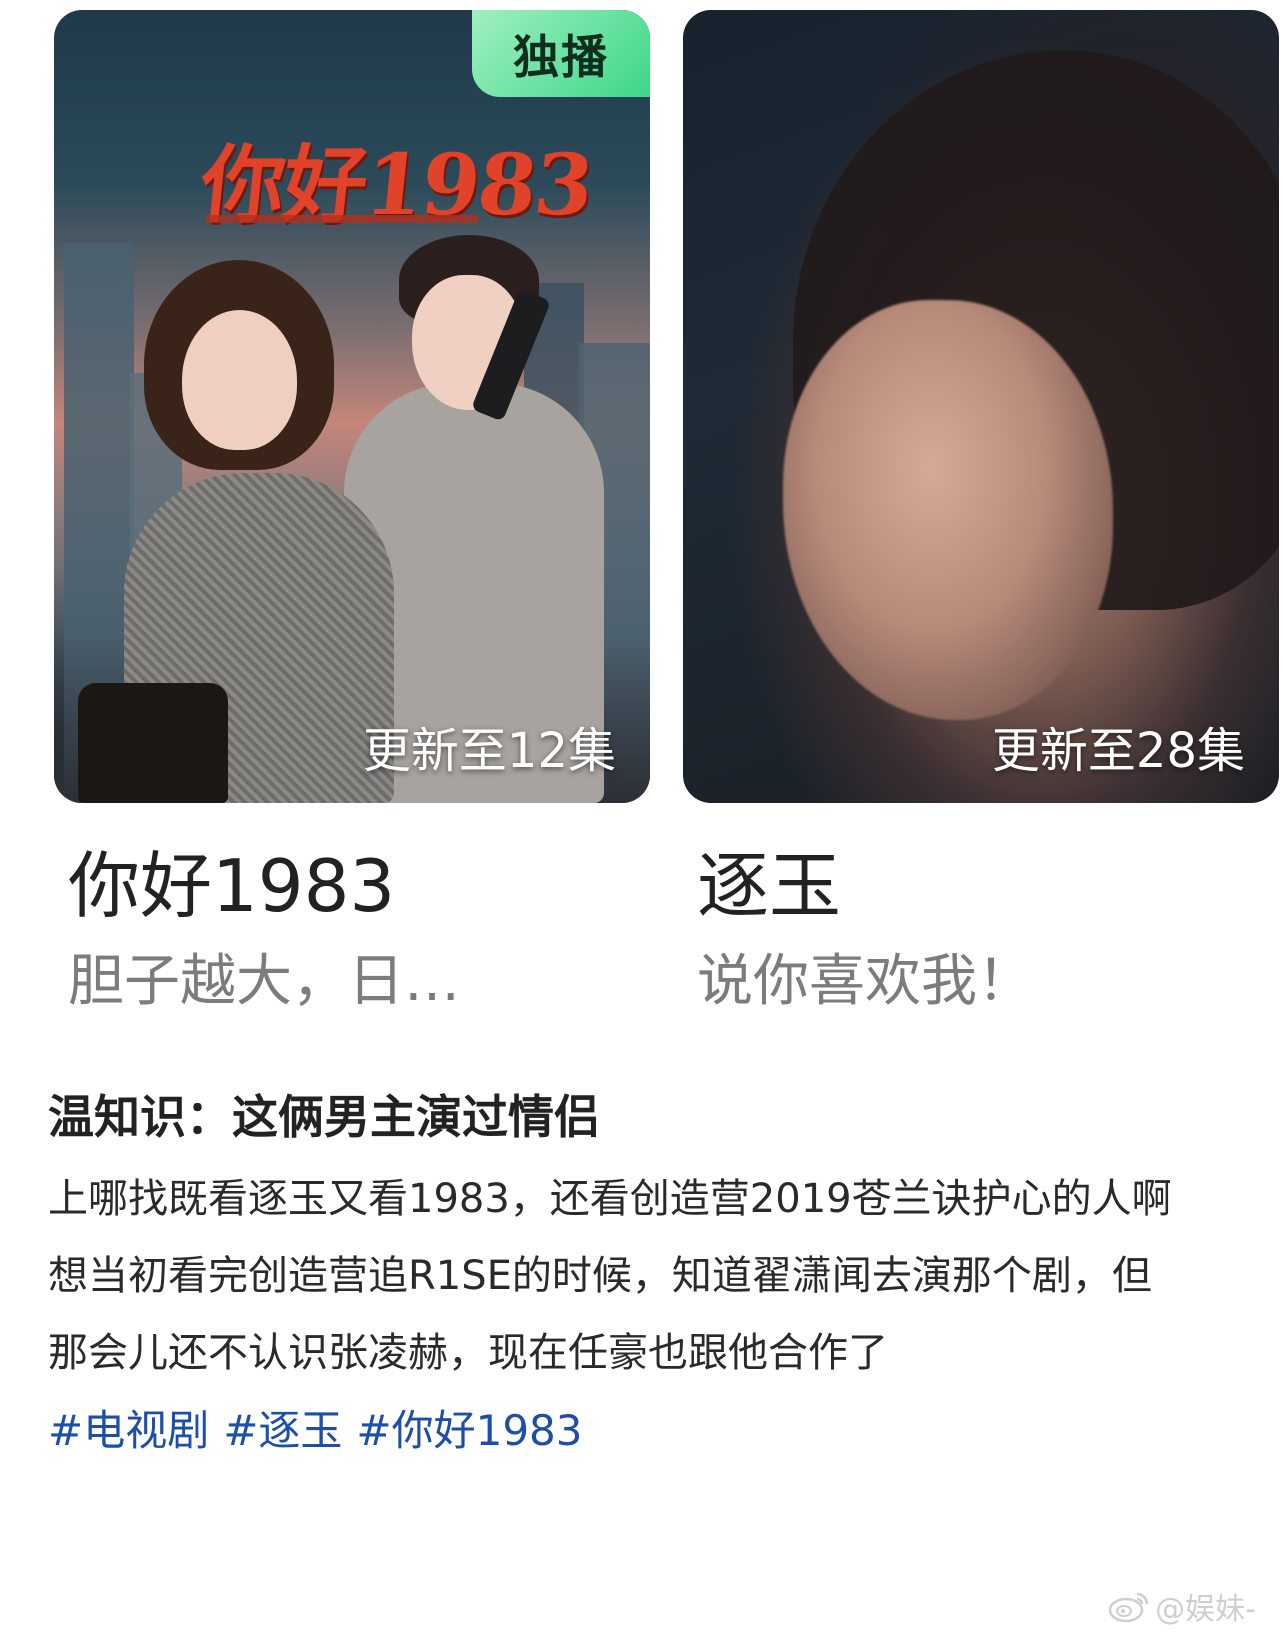  Describe the element at coordinates (865, 982) in the screenshot. I see `drama-tagline: 说你喜欢我！` at that location.